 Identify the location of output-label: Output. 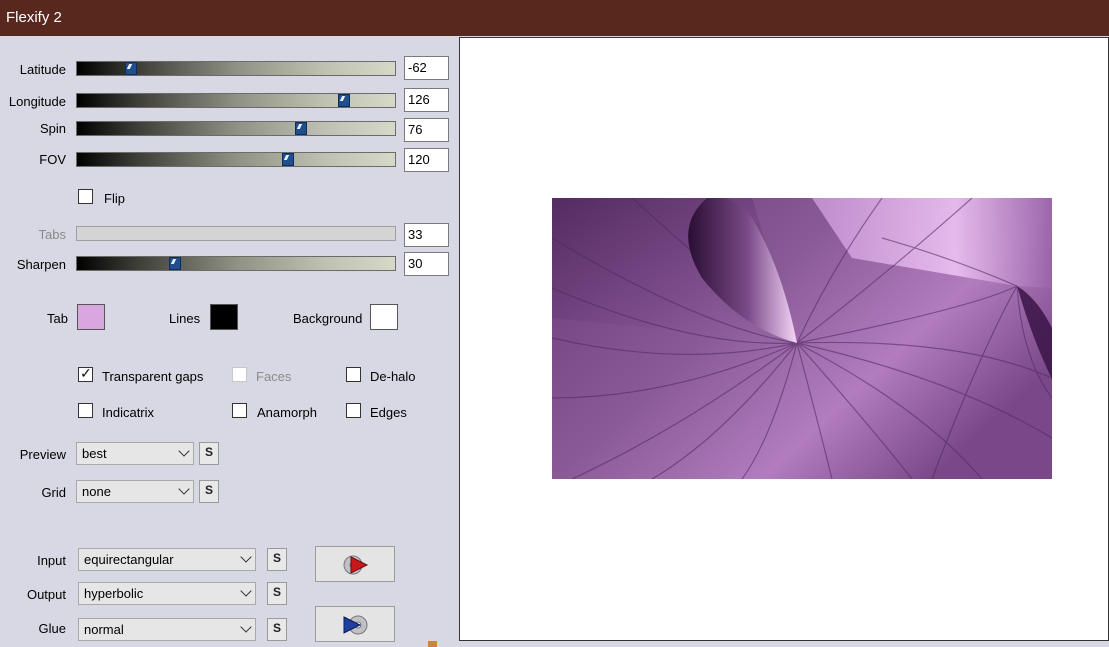
(46, 594).